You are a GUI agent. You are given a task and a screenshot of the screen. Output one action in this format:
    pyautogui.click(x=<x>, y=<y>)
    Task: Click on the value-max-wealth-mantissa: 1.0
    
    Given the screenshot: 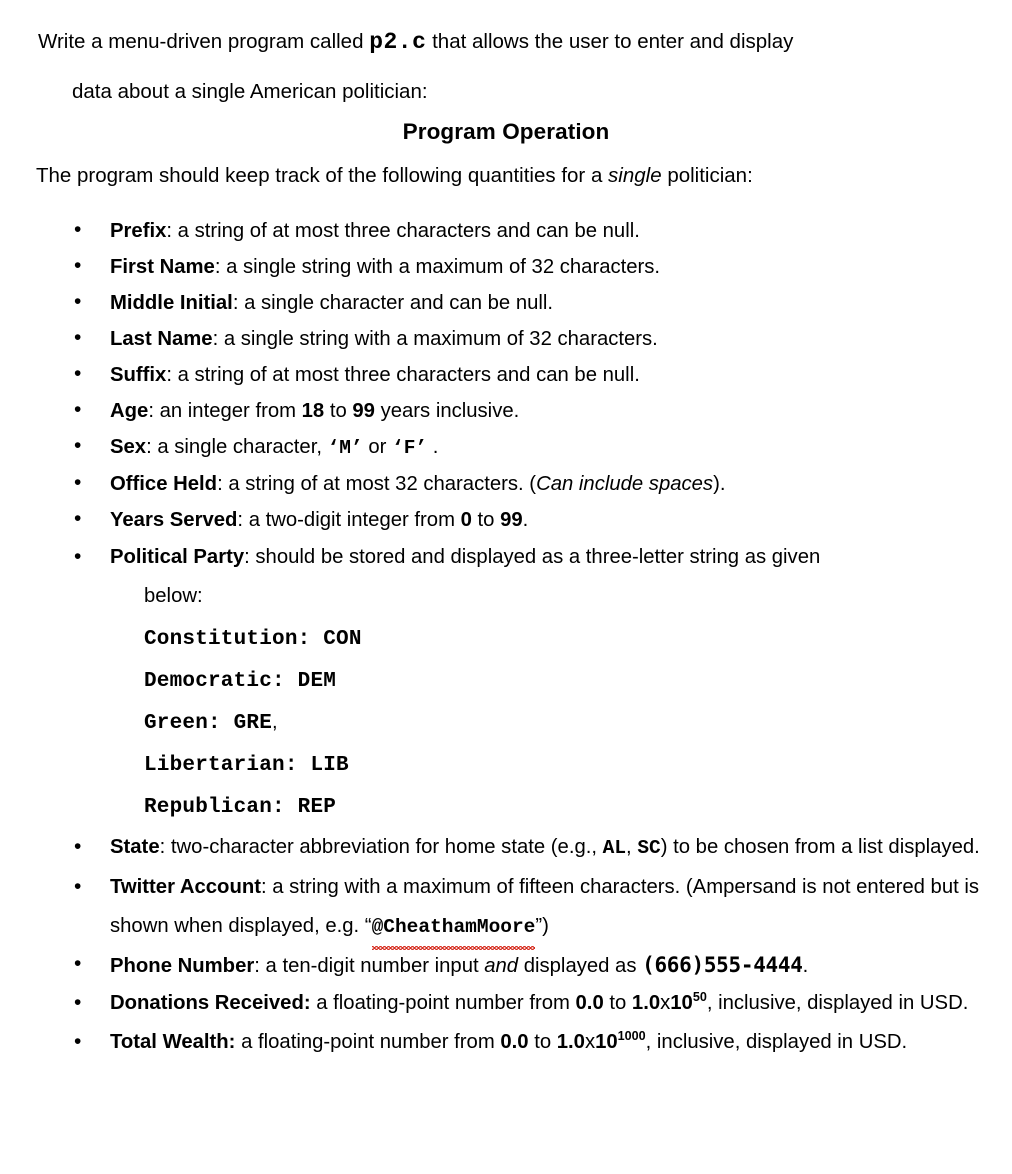 What is the action you would take?
    pyautogui.click(x=570, y=1042)
    